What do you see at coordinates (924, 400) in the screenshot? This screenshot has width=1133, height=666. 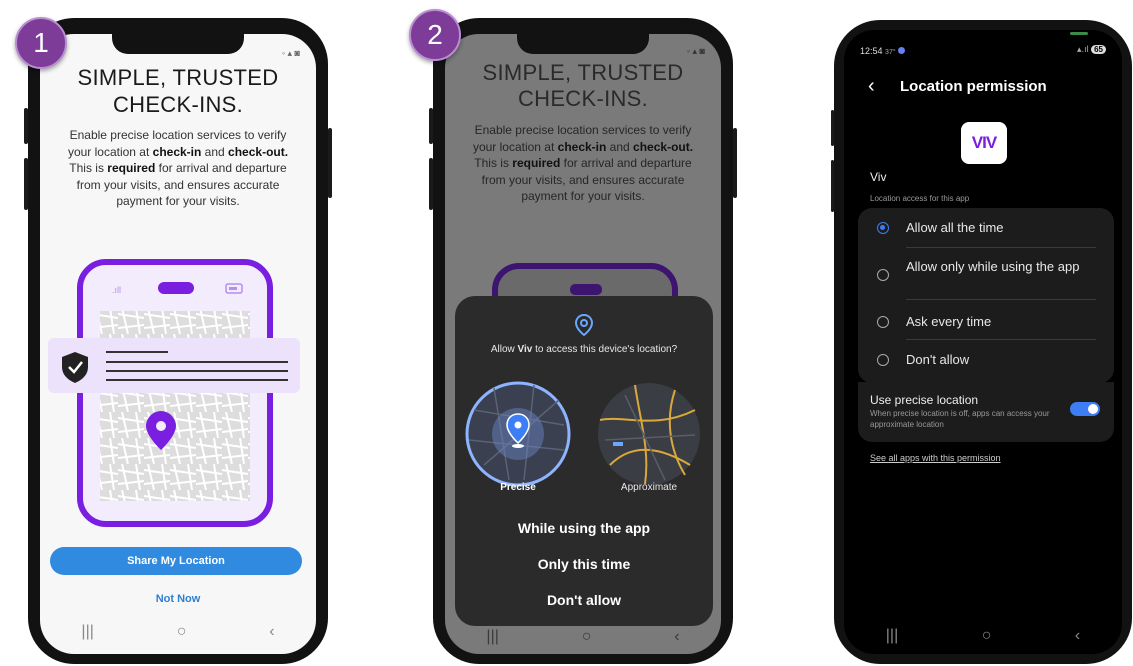 I see `precise-location-title: Use precise location` at bounding box center [924, 400].